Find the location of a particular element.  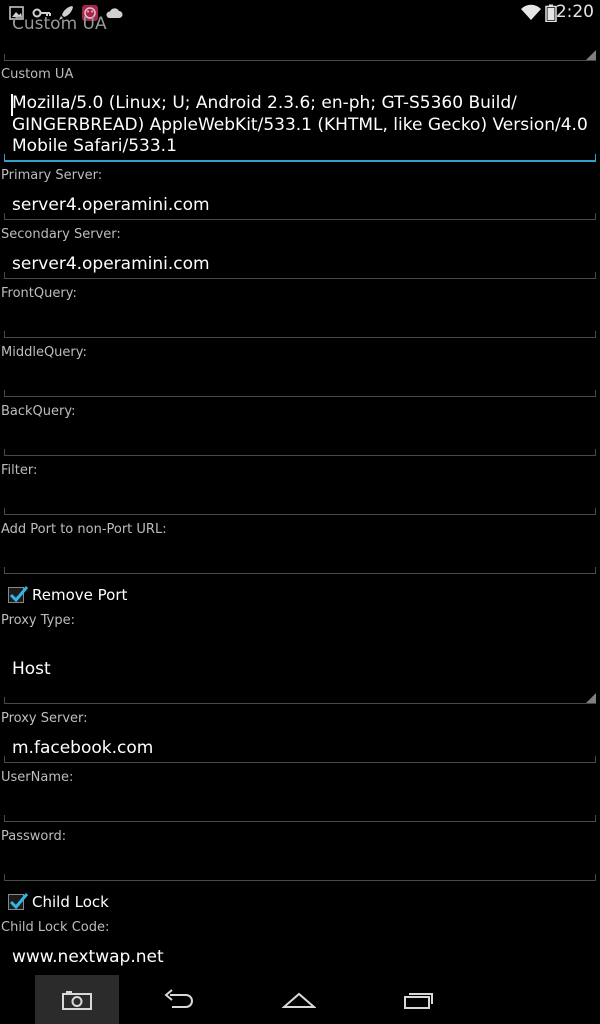

child-lock-code-input: www.nextwap.net is located at coordinates (88, 957).